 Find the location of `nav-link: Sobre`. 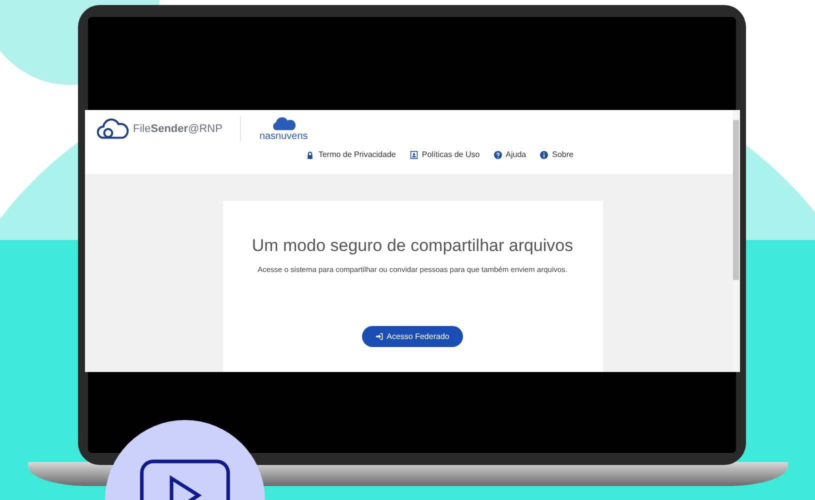

nav-link: Sobre is located at coordinates (557, 154).